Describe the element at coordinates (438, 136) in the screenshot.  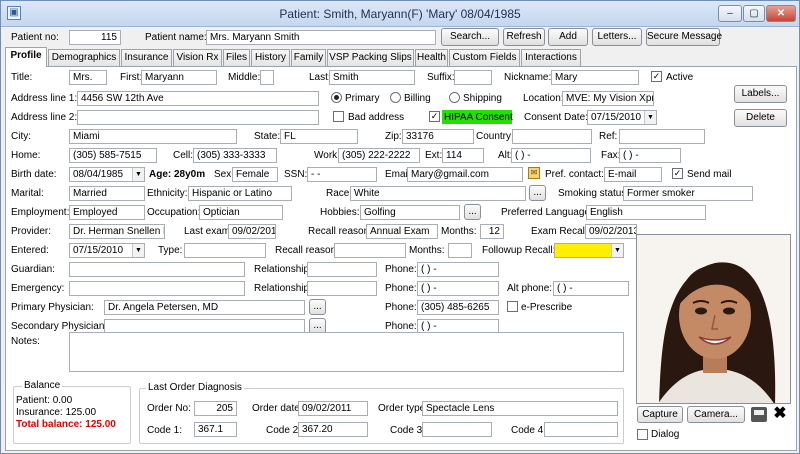
I see `zip-field: 33176` at that location.